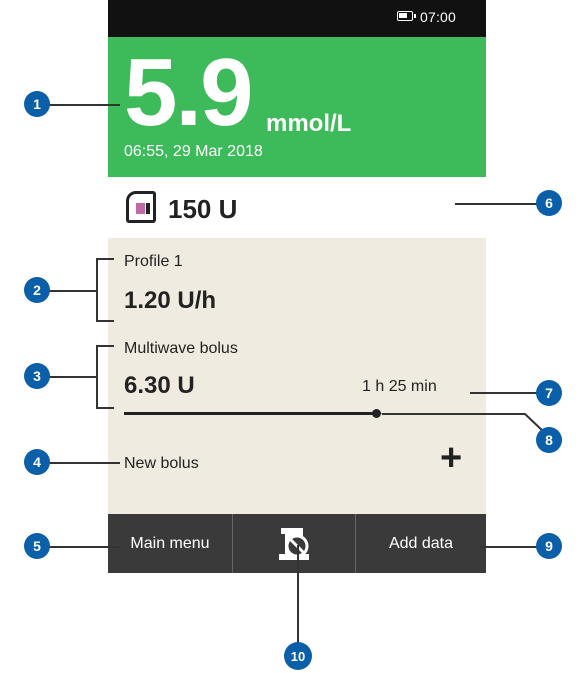 The width and height of the screenshot is (581, 673). Describe the element at coordinates (37, 290) in the screenshot. I see `callout-badge-2: 2` at that location.